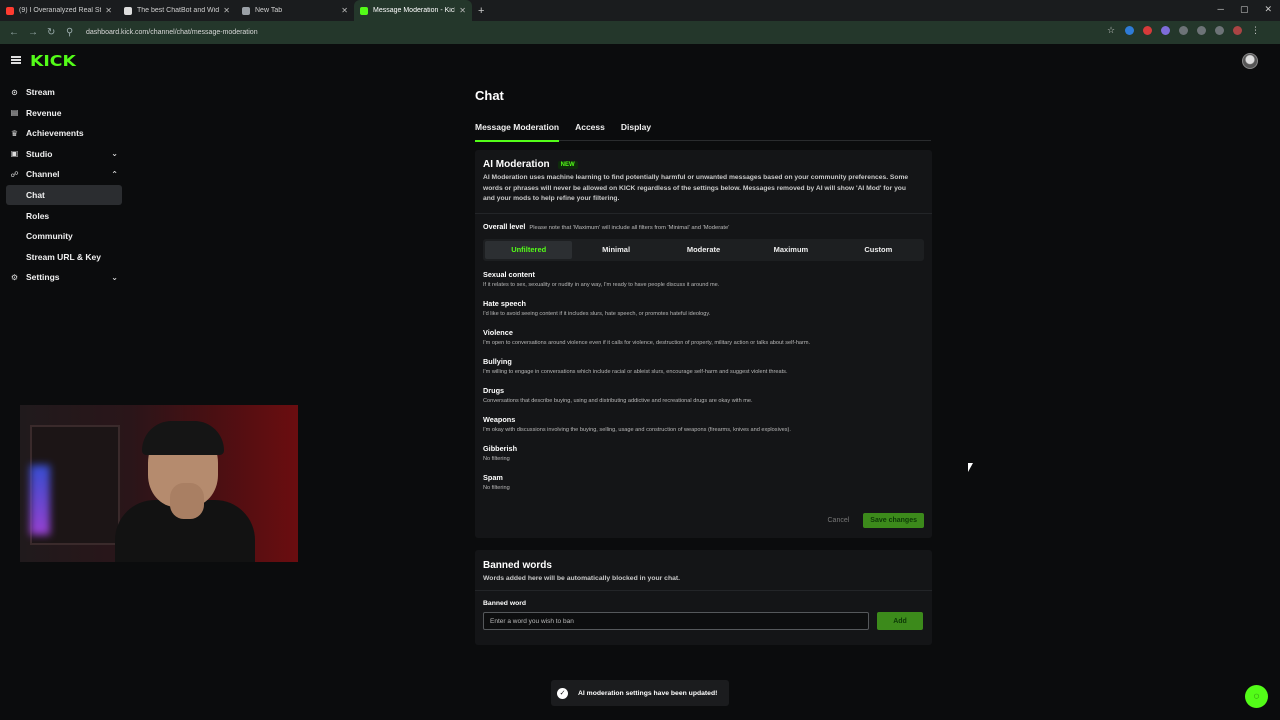  I want to click on save-changes-button: Save changes, so click(893, 520).